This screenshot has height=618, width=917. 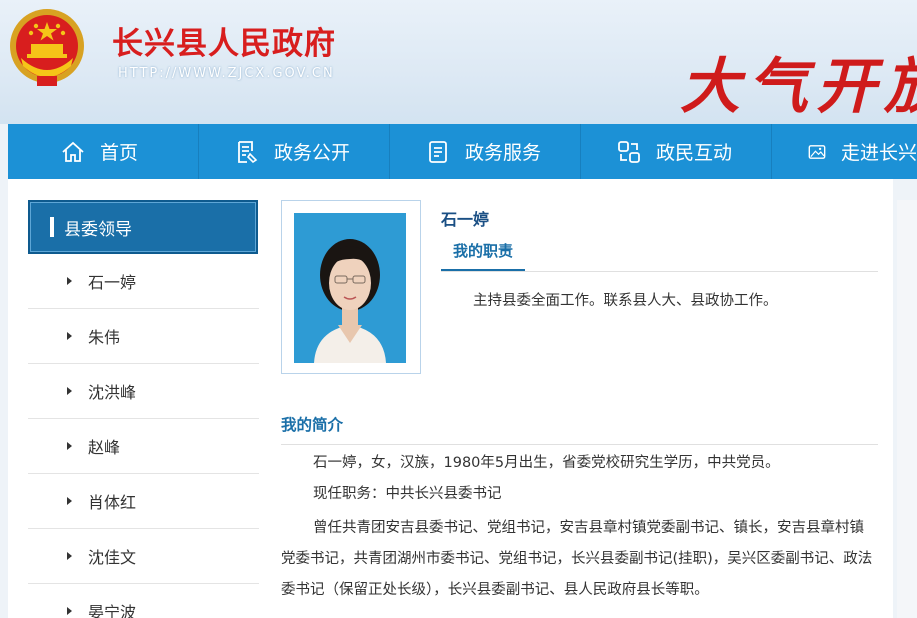 I want to click on sidebar-header: 县委领导, so click(x=143, y=227).